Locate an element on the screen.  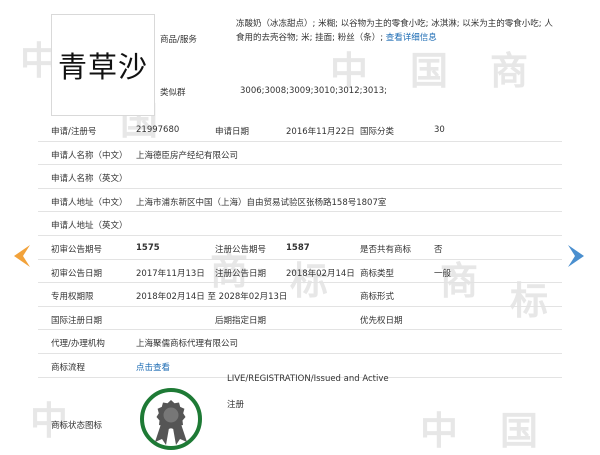
field-value: 2016年11月22日 is located at coordinates (320, 132).